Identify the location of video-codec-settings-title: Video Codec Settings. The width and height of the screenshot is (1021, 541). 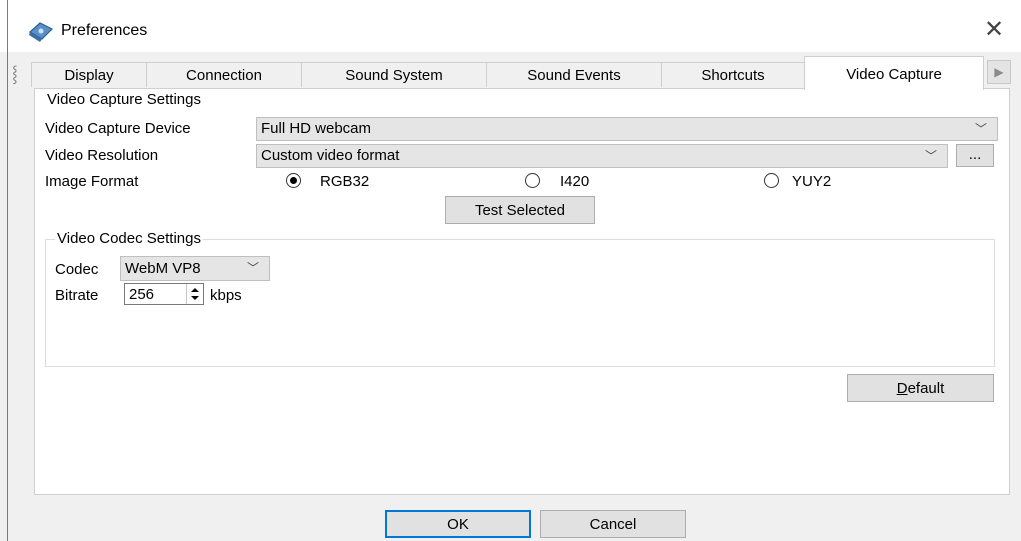
(129, 238).